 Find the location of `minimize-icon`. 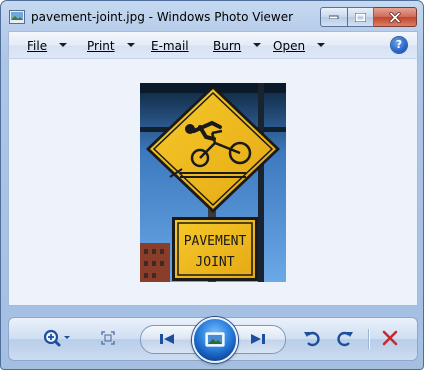

minimize-icon is located at coordinates (334, 17).